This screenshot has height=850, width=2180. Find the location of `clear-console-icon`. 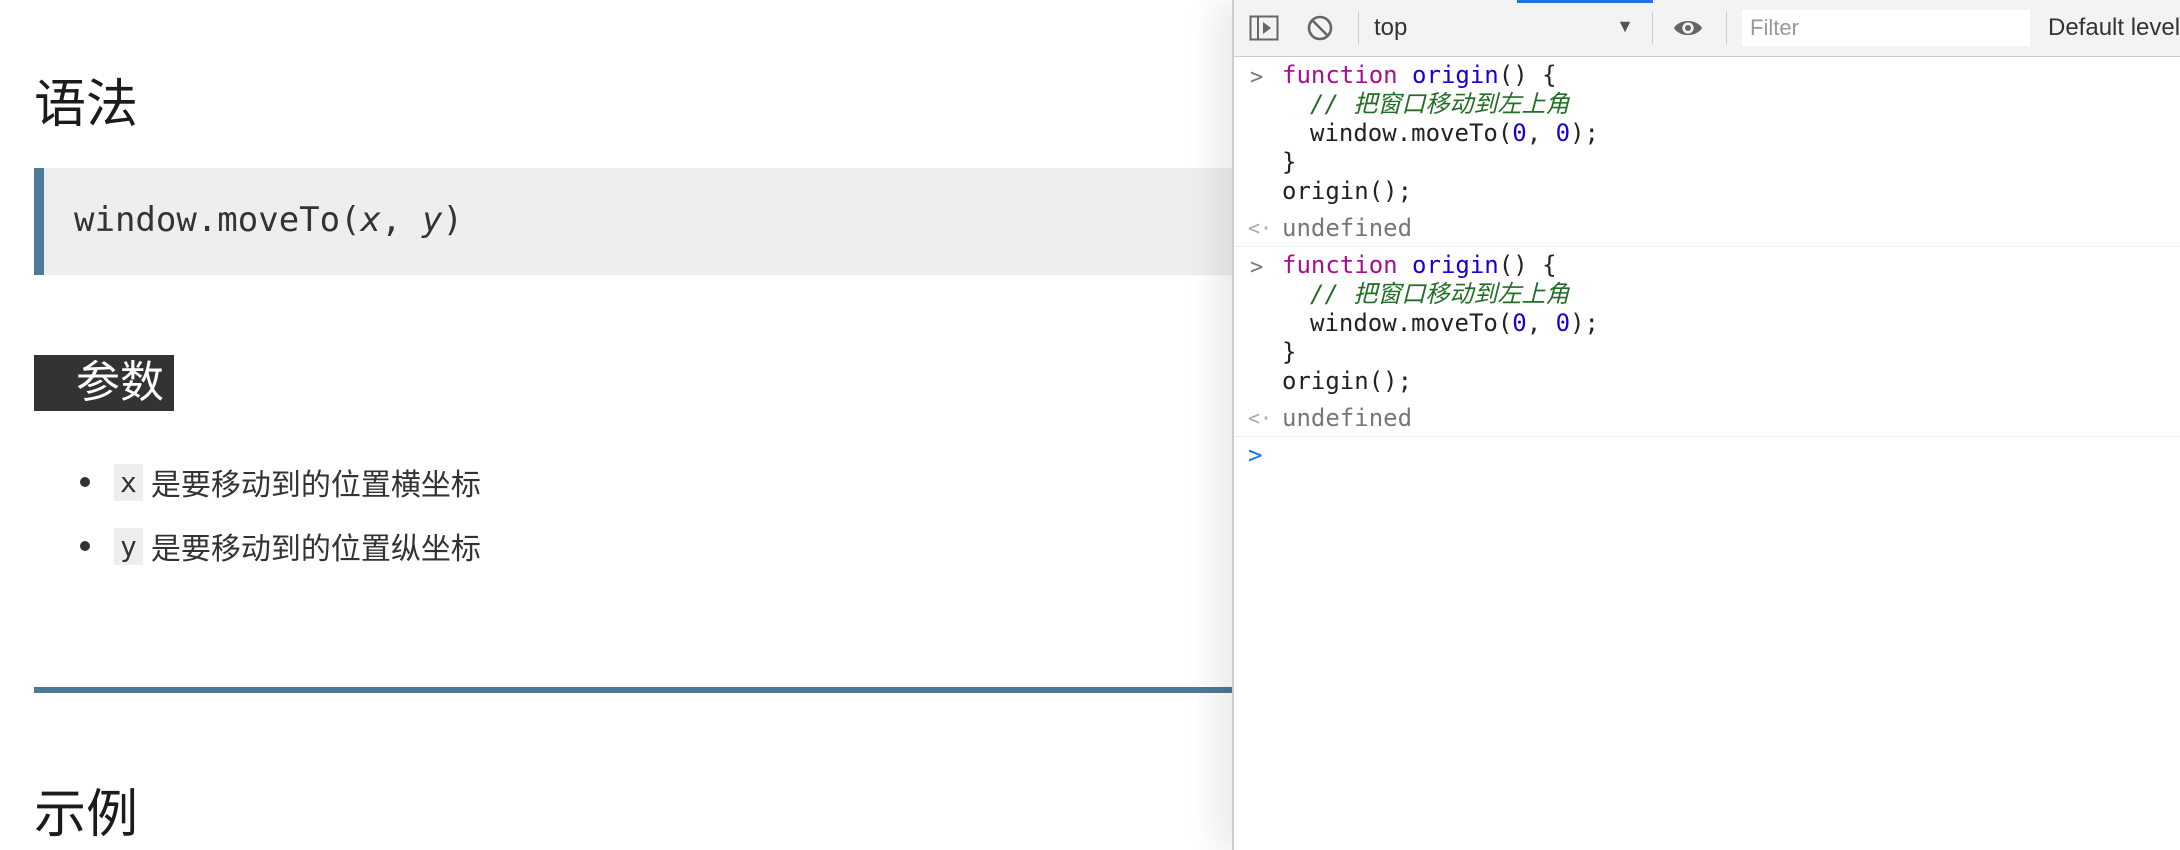

clear-console-icon is located at coordinates (1320, 28).